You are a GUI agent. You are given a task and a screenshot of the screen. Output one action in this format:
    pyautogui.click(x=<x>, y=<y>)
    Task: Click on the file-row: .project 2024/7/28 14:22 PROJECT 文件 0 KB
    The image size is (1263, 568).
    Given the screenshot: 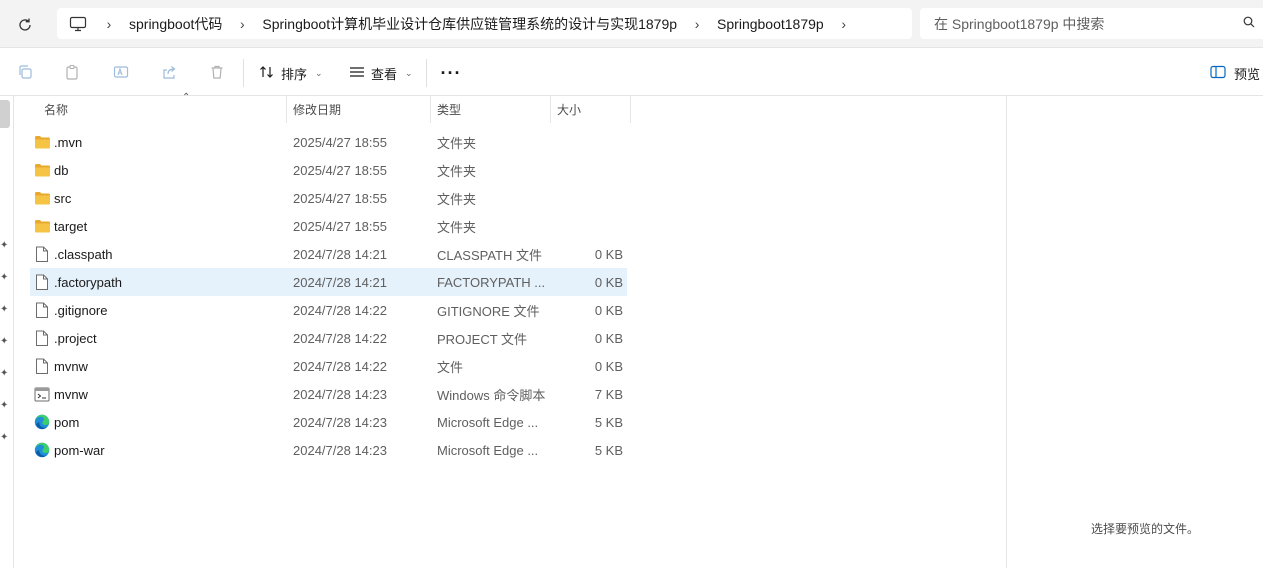 What is the action you would take?
    pyautogui.click(x=328, y=338)
    